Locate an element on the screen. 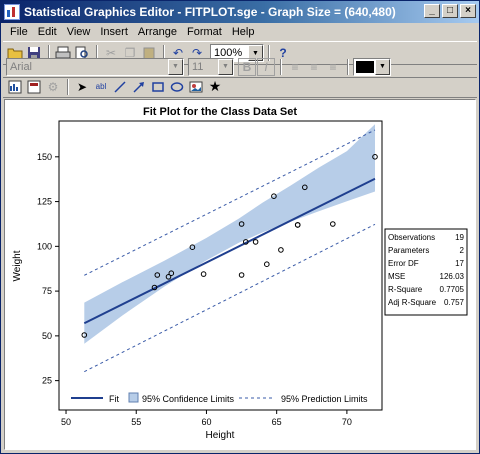  app-icon is located at coordinates (12, 12).